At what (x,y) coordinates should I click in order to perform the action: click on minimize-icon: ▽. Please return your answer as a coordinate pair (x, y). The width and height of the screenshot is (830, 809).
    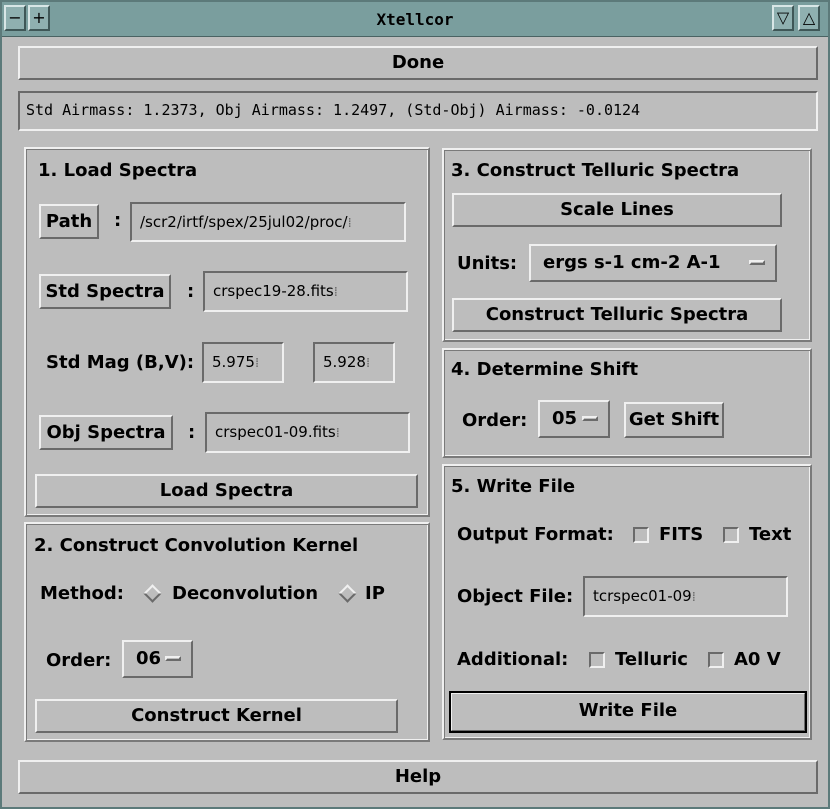
    Looking at the image, I should click on (783, 18).